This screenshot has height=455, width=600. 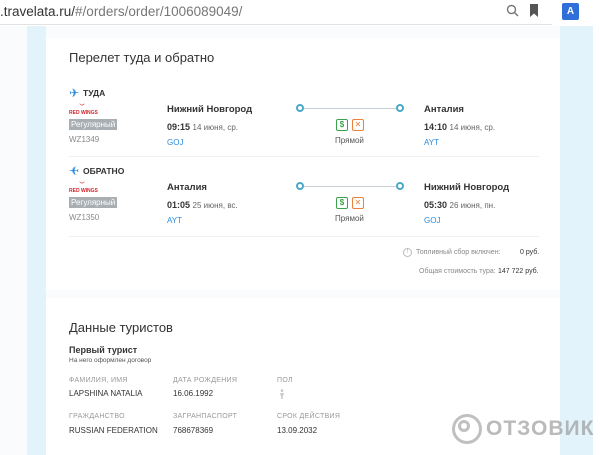 What do you see at coordinates (210, 109) in the screenshot?
I see `departure-city: Нижний Новгород` at bounding box center [210, 109].